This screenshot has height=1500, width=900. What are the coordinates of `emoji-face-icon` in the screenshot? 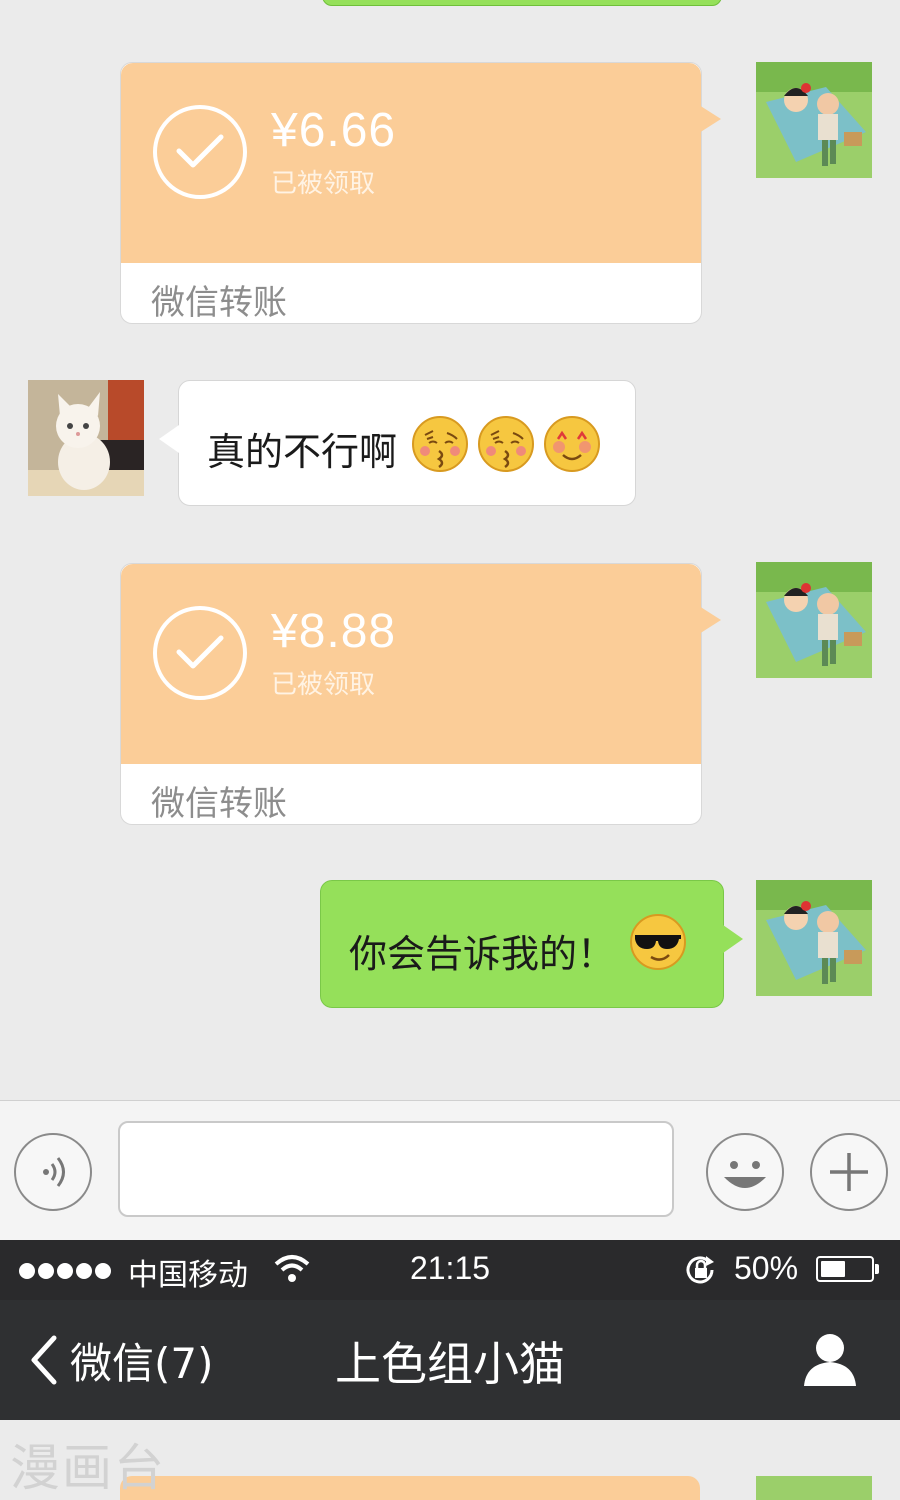 It's located at (745, 1174).